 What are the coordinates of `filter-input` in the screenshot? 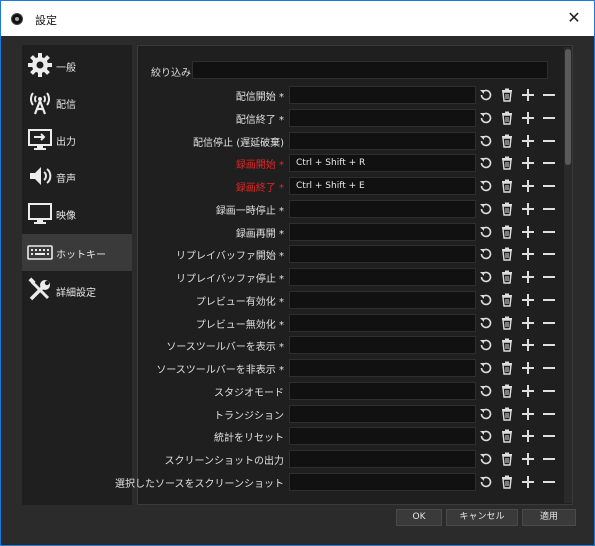 It's located at (370, 70).